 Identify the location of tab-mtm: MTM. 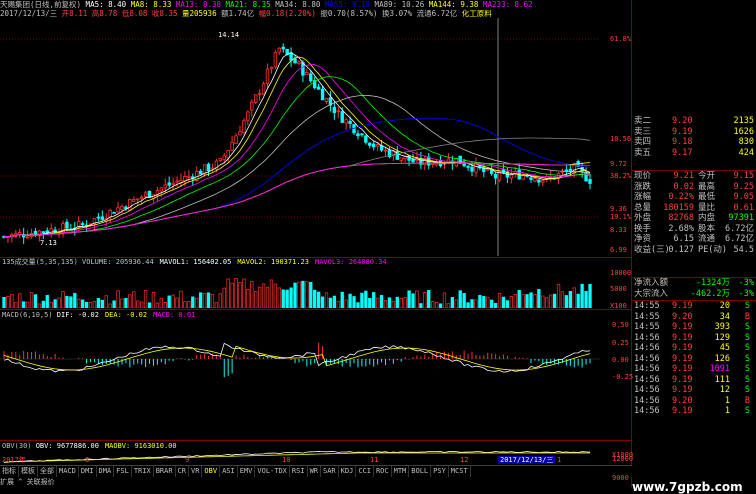
(401, 471).